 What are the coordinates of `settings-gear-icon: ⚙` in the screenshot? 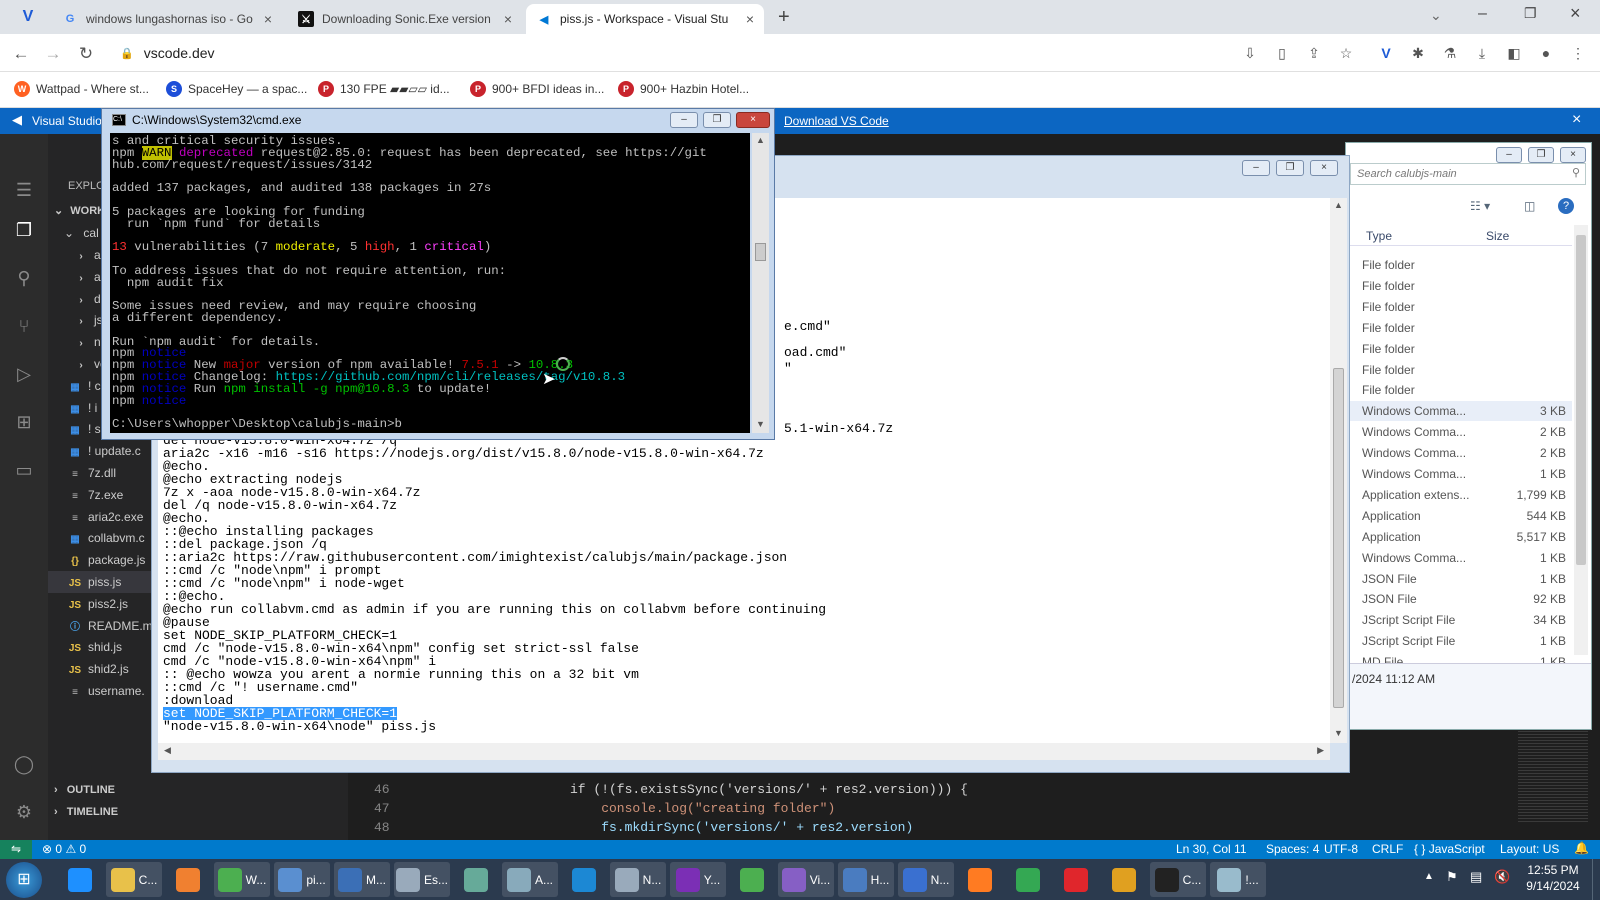 It's located at (24, 812).